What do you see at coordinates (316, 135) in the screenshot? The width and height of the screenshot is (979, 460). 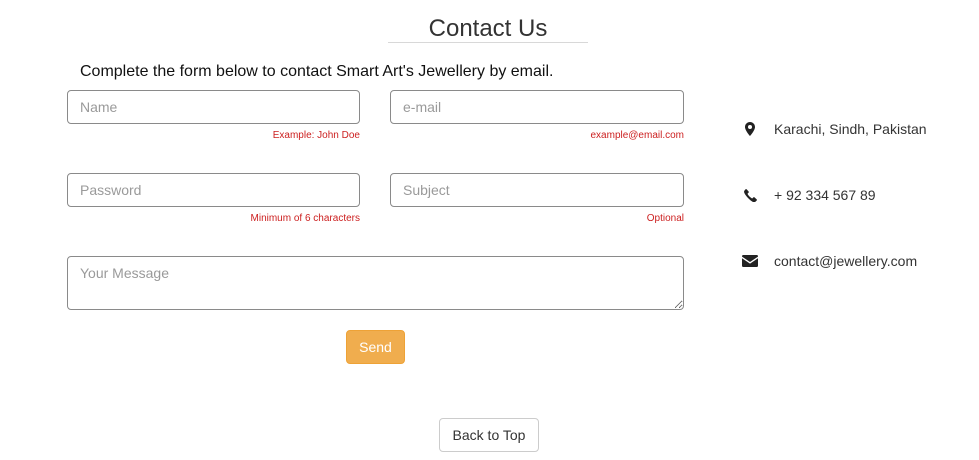 I see `name-hint: Example: John Doe` at bounding box center [316, 135].